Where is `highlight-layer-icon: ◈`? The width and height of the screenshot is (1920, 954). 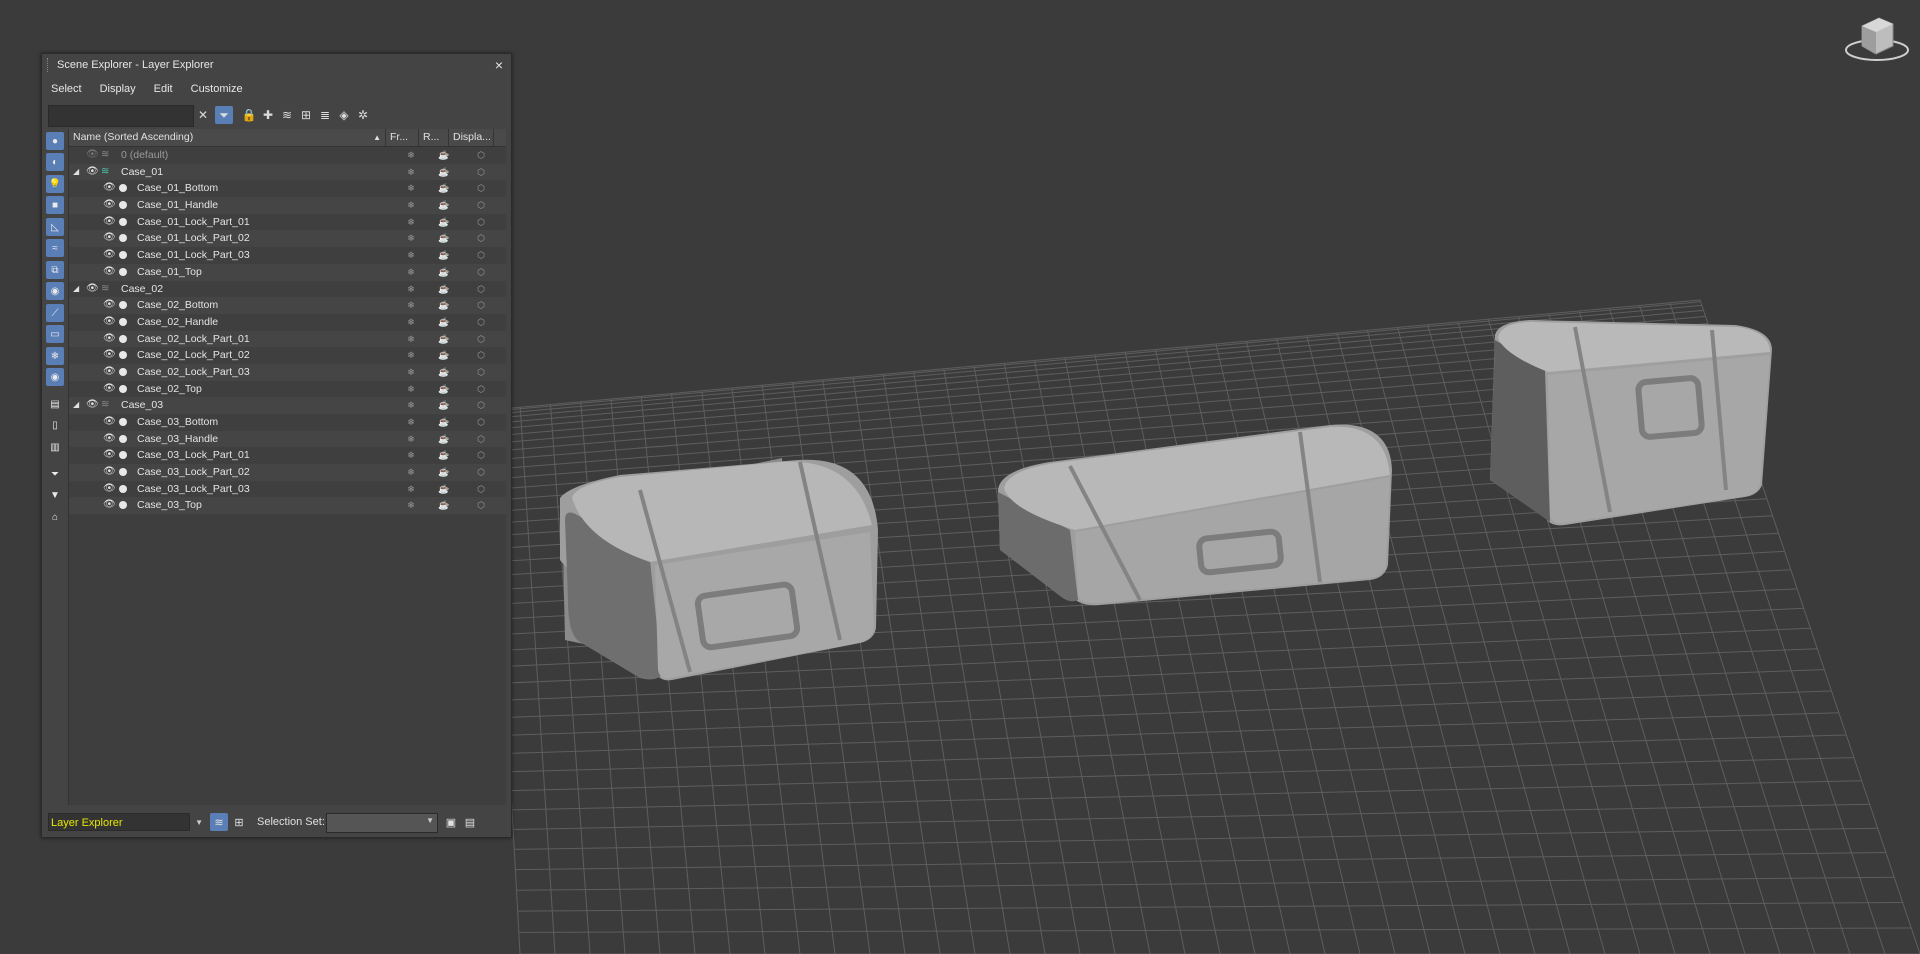
highlight-layer-icon: ◈ is located at coordinates (344, 115).